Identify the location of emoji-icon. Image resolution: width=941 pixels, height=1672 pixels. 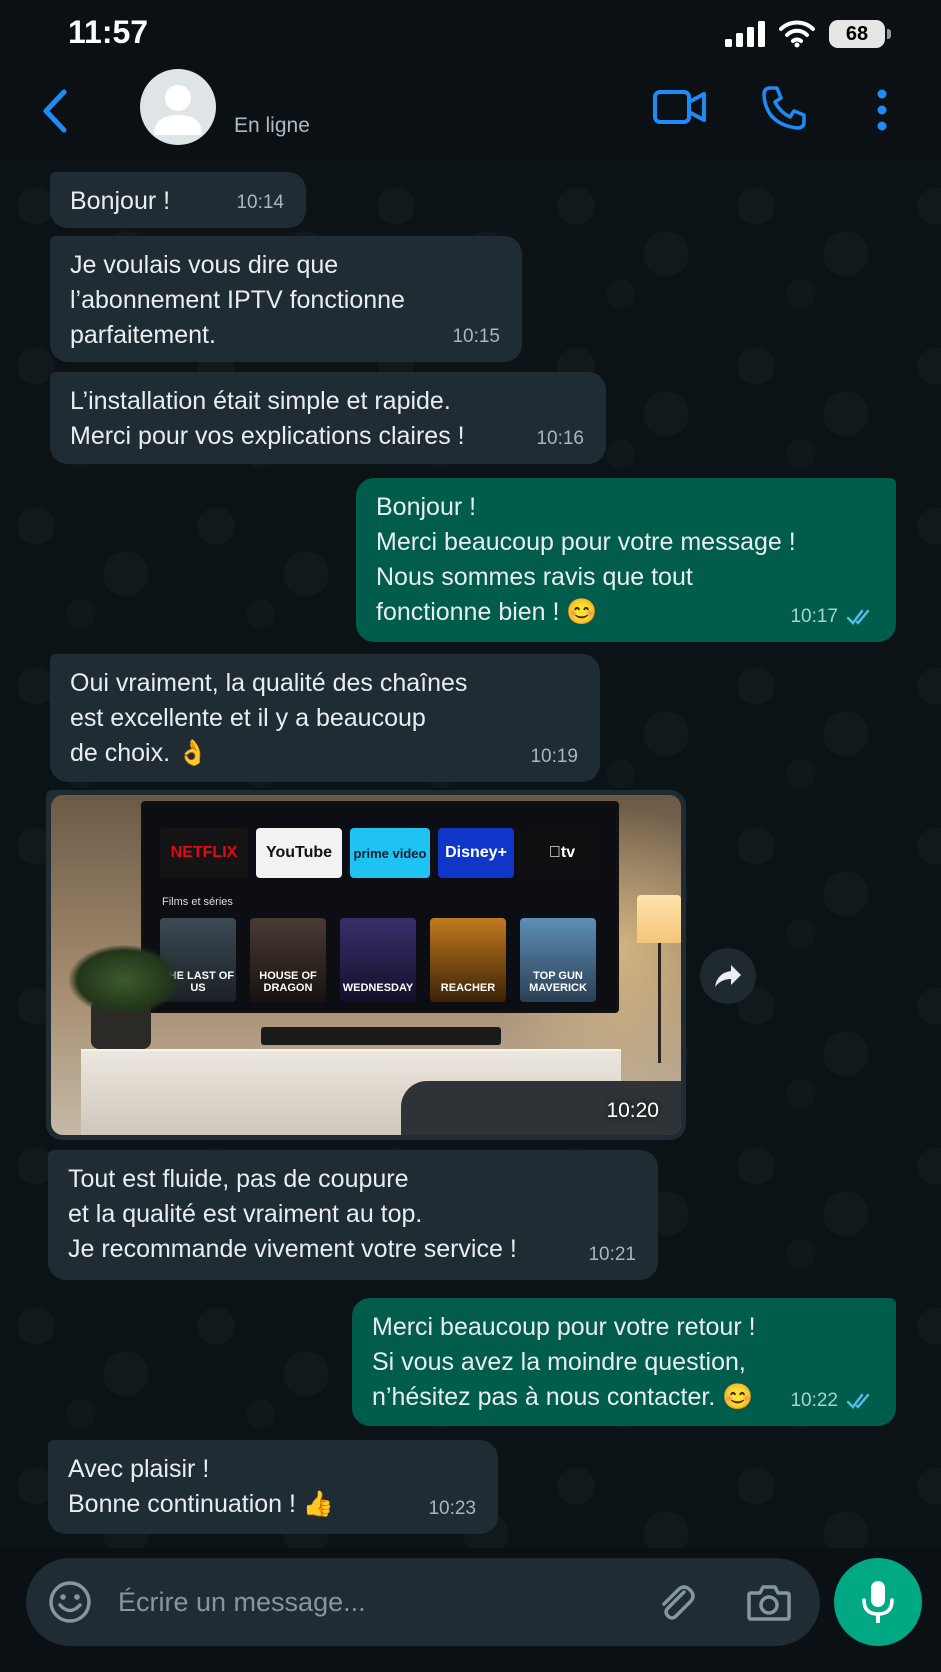
(70, 1602).